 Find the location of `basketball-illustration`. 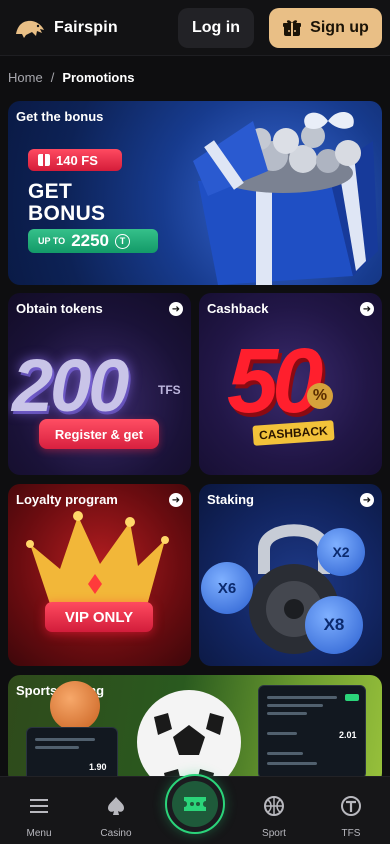

basketball-illustration is located at coordinates (75, 706).